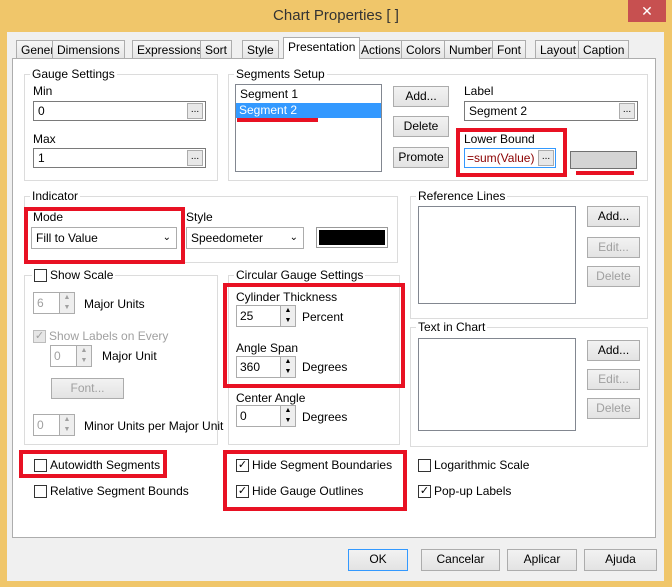 Image resolution: width=672 pixels, height=587 pixels. I want to click on segment-item-selected: Segment 2, so click(308, 110).